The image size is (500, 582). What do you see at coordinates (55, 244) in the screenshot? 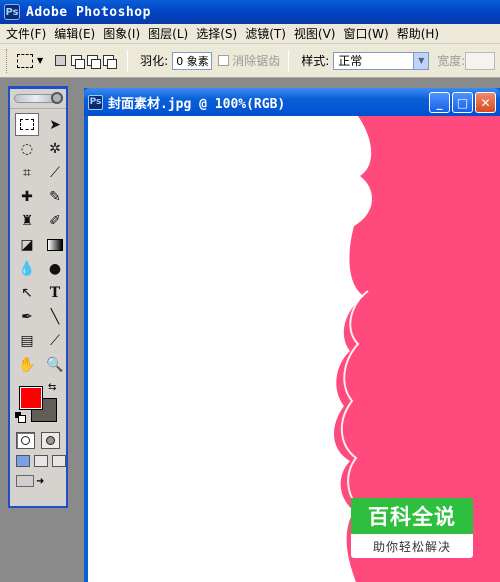
I see `gradient-tool-icon` at bounding box center [55, 244].